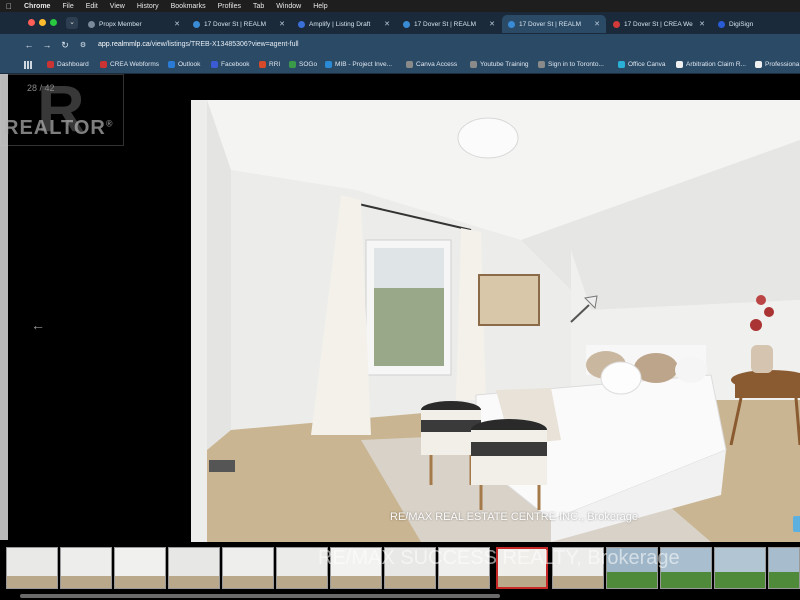 The height and width of the screenshot is (600, 800). I want to click on tab-digisign: DigiSign, so click(756, 24).